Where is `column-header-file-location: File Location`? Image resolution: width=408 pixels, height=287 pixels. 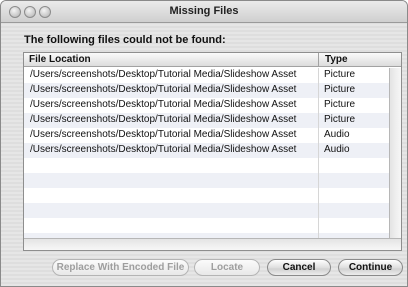
column-header-file-location: File Location is located at coordinates (60, 59).